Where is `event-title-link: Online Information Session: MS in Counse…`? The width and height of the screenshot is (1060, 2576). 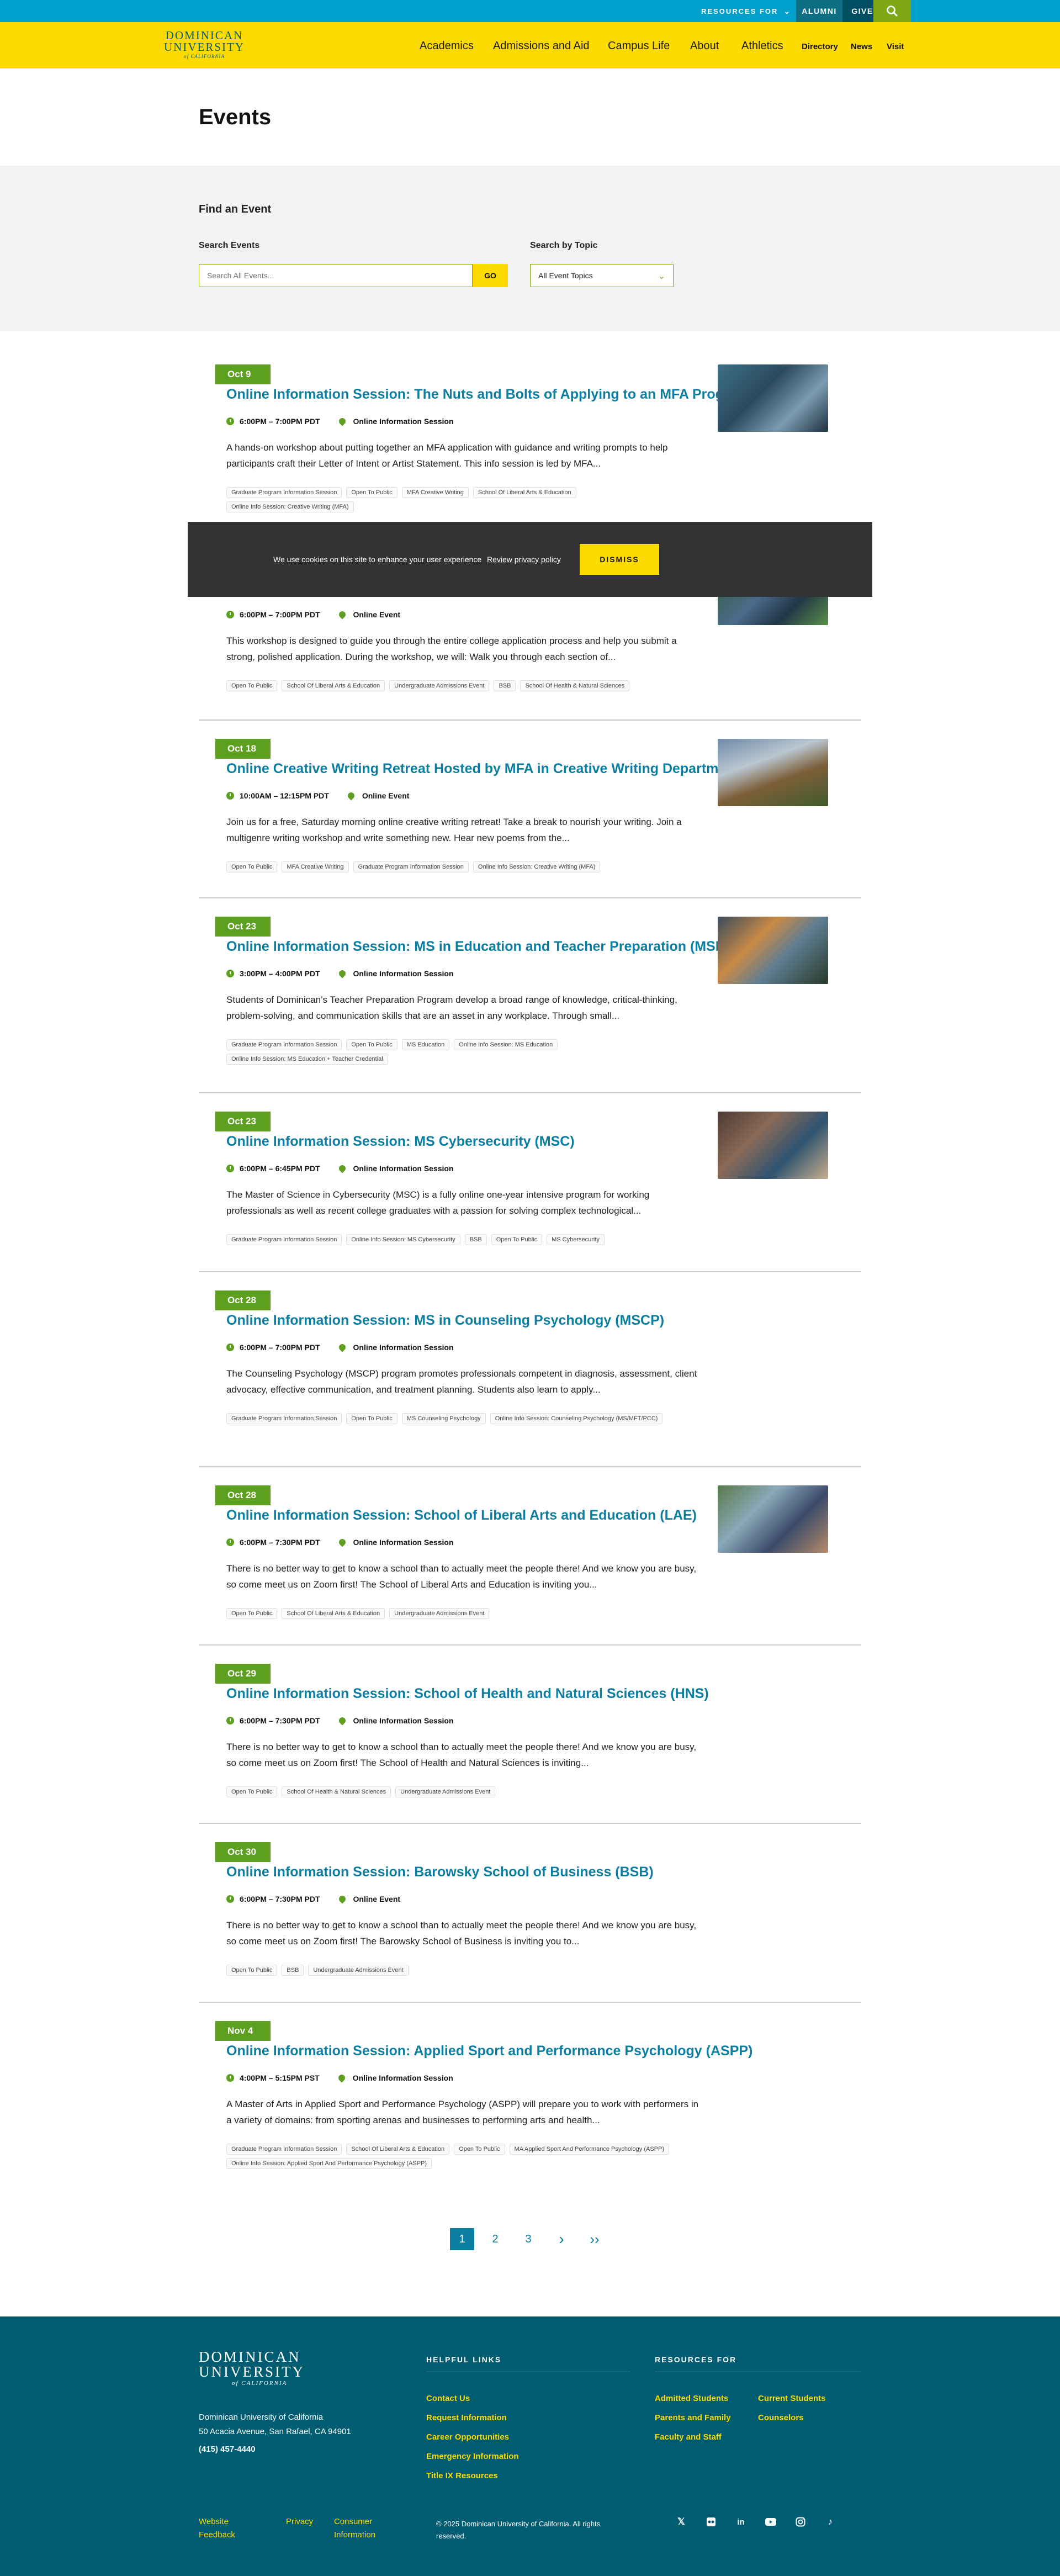
event-title-link: Online Information Session: MS in Counse… is located at coordinates (445, 1321).